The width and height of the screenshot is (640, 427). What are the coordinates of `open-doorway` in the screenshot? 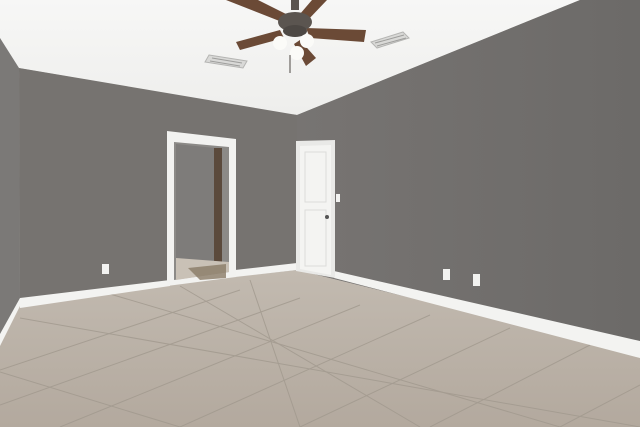 It's located at (201, 208).